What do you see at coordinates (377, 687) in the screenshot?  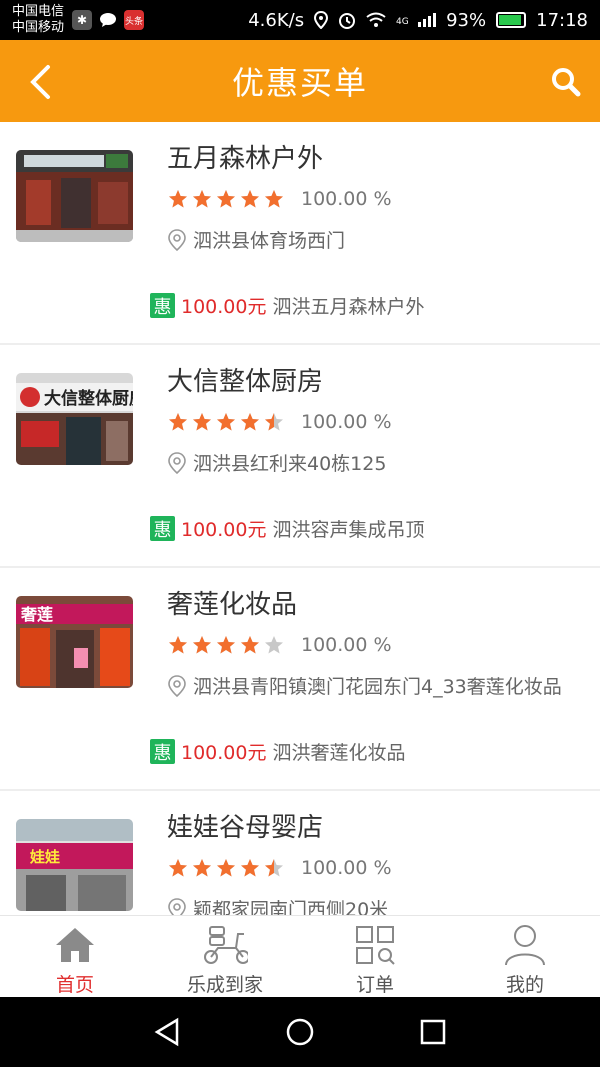 I see `store-address: 泗洪县青阳镇澳门花园东门4_33奢莲化妆品` at bounding box center [377, 687].